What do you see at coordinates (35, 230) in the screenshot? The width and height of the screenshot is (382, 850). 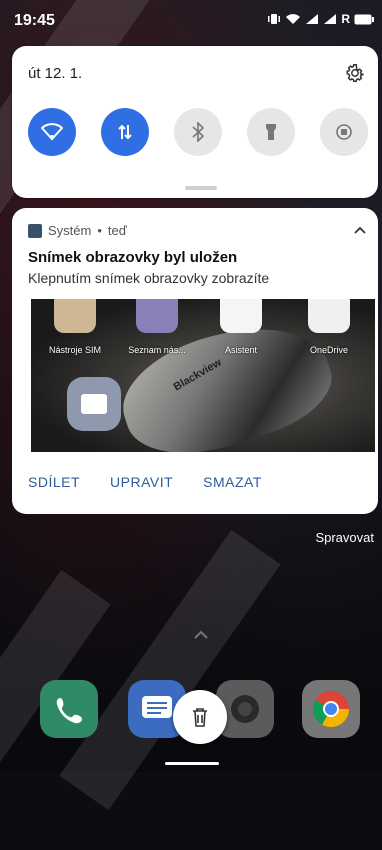 I see `image-icon` at bounding box center [35, 230].